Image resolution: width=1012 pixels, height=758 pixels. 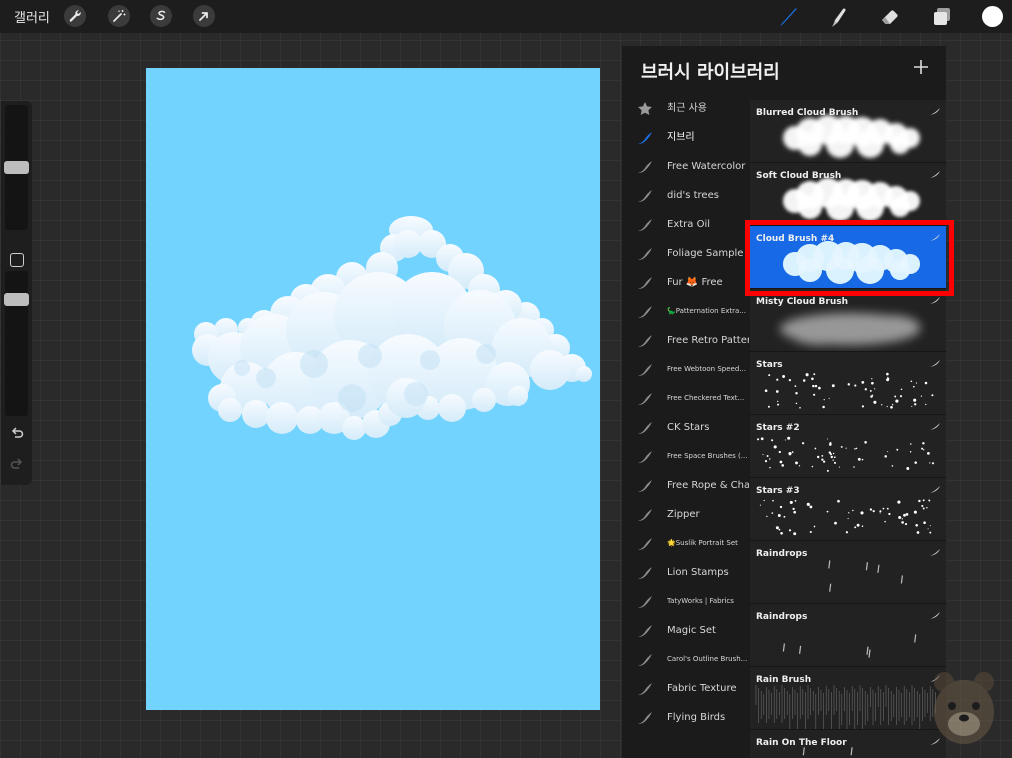 I want to click on brush-set-item: Fabric Texture, so click(x=686, y=688).